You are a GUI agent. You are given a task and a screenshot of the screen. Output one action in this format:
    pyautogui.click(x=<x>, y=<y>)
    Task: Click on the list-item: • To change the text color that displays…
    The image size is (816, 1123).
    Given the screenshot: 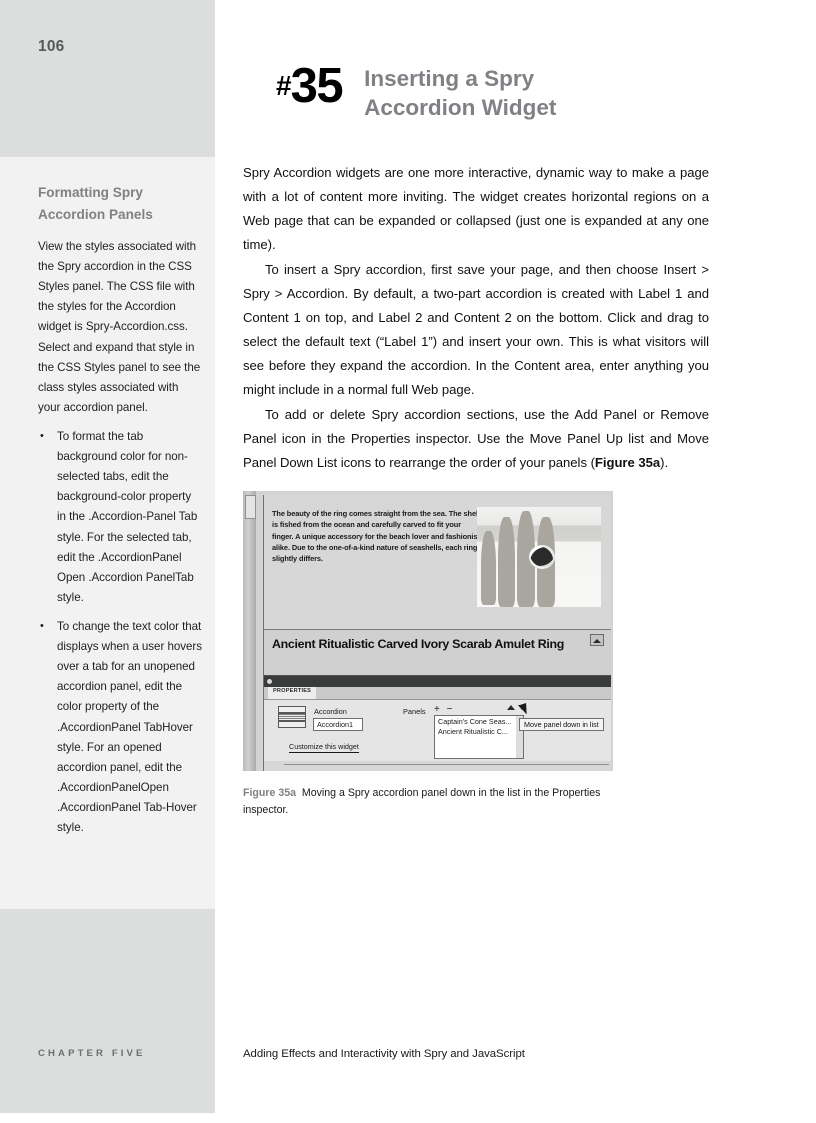 What is the action you would take?
    pyautogui.click(x=120, y=727)
    